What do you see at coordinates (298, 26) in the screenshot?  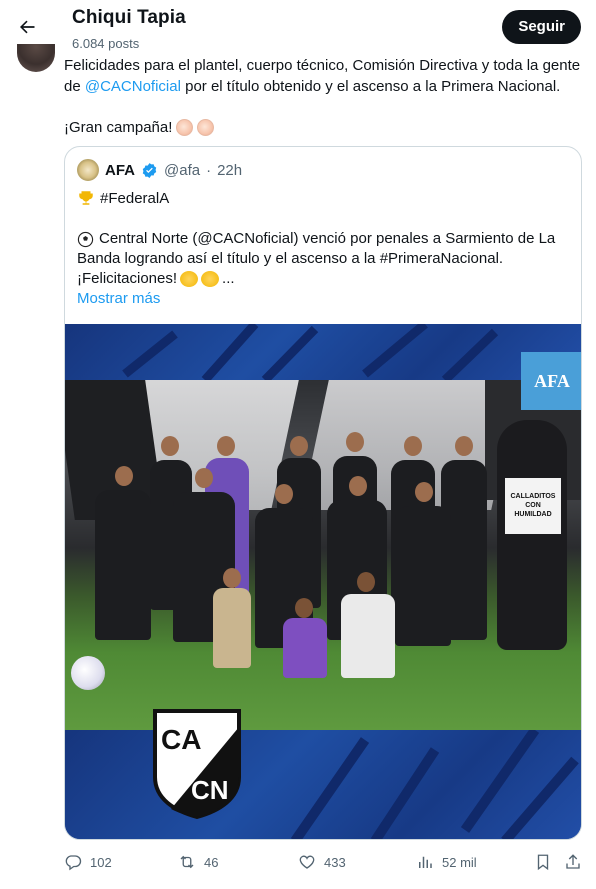 I see `profile-header: Chiqui Tapia 6.084 posts Seguir` at bounding box center [298, 26].